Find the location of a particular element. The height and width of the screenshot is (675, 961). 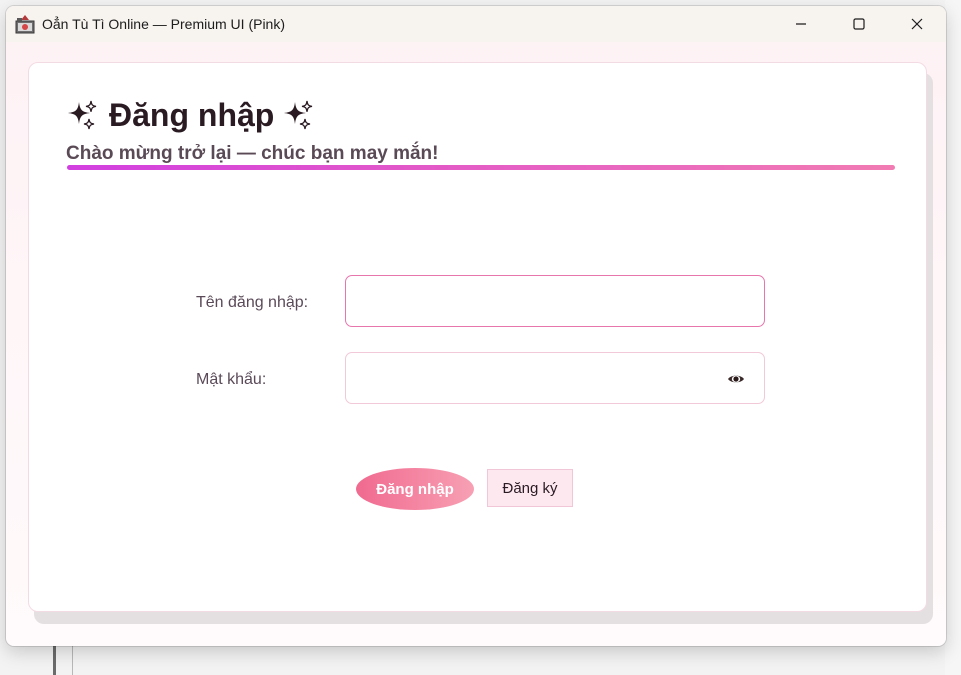

accent-divider is located at coordinates (481, 167).